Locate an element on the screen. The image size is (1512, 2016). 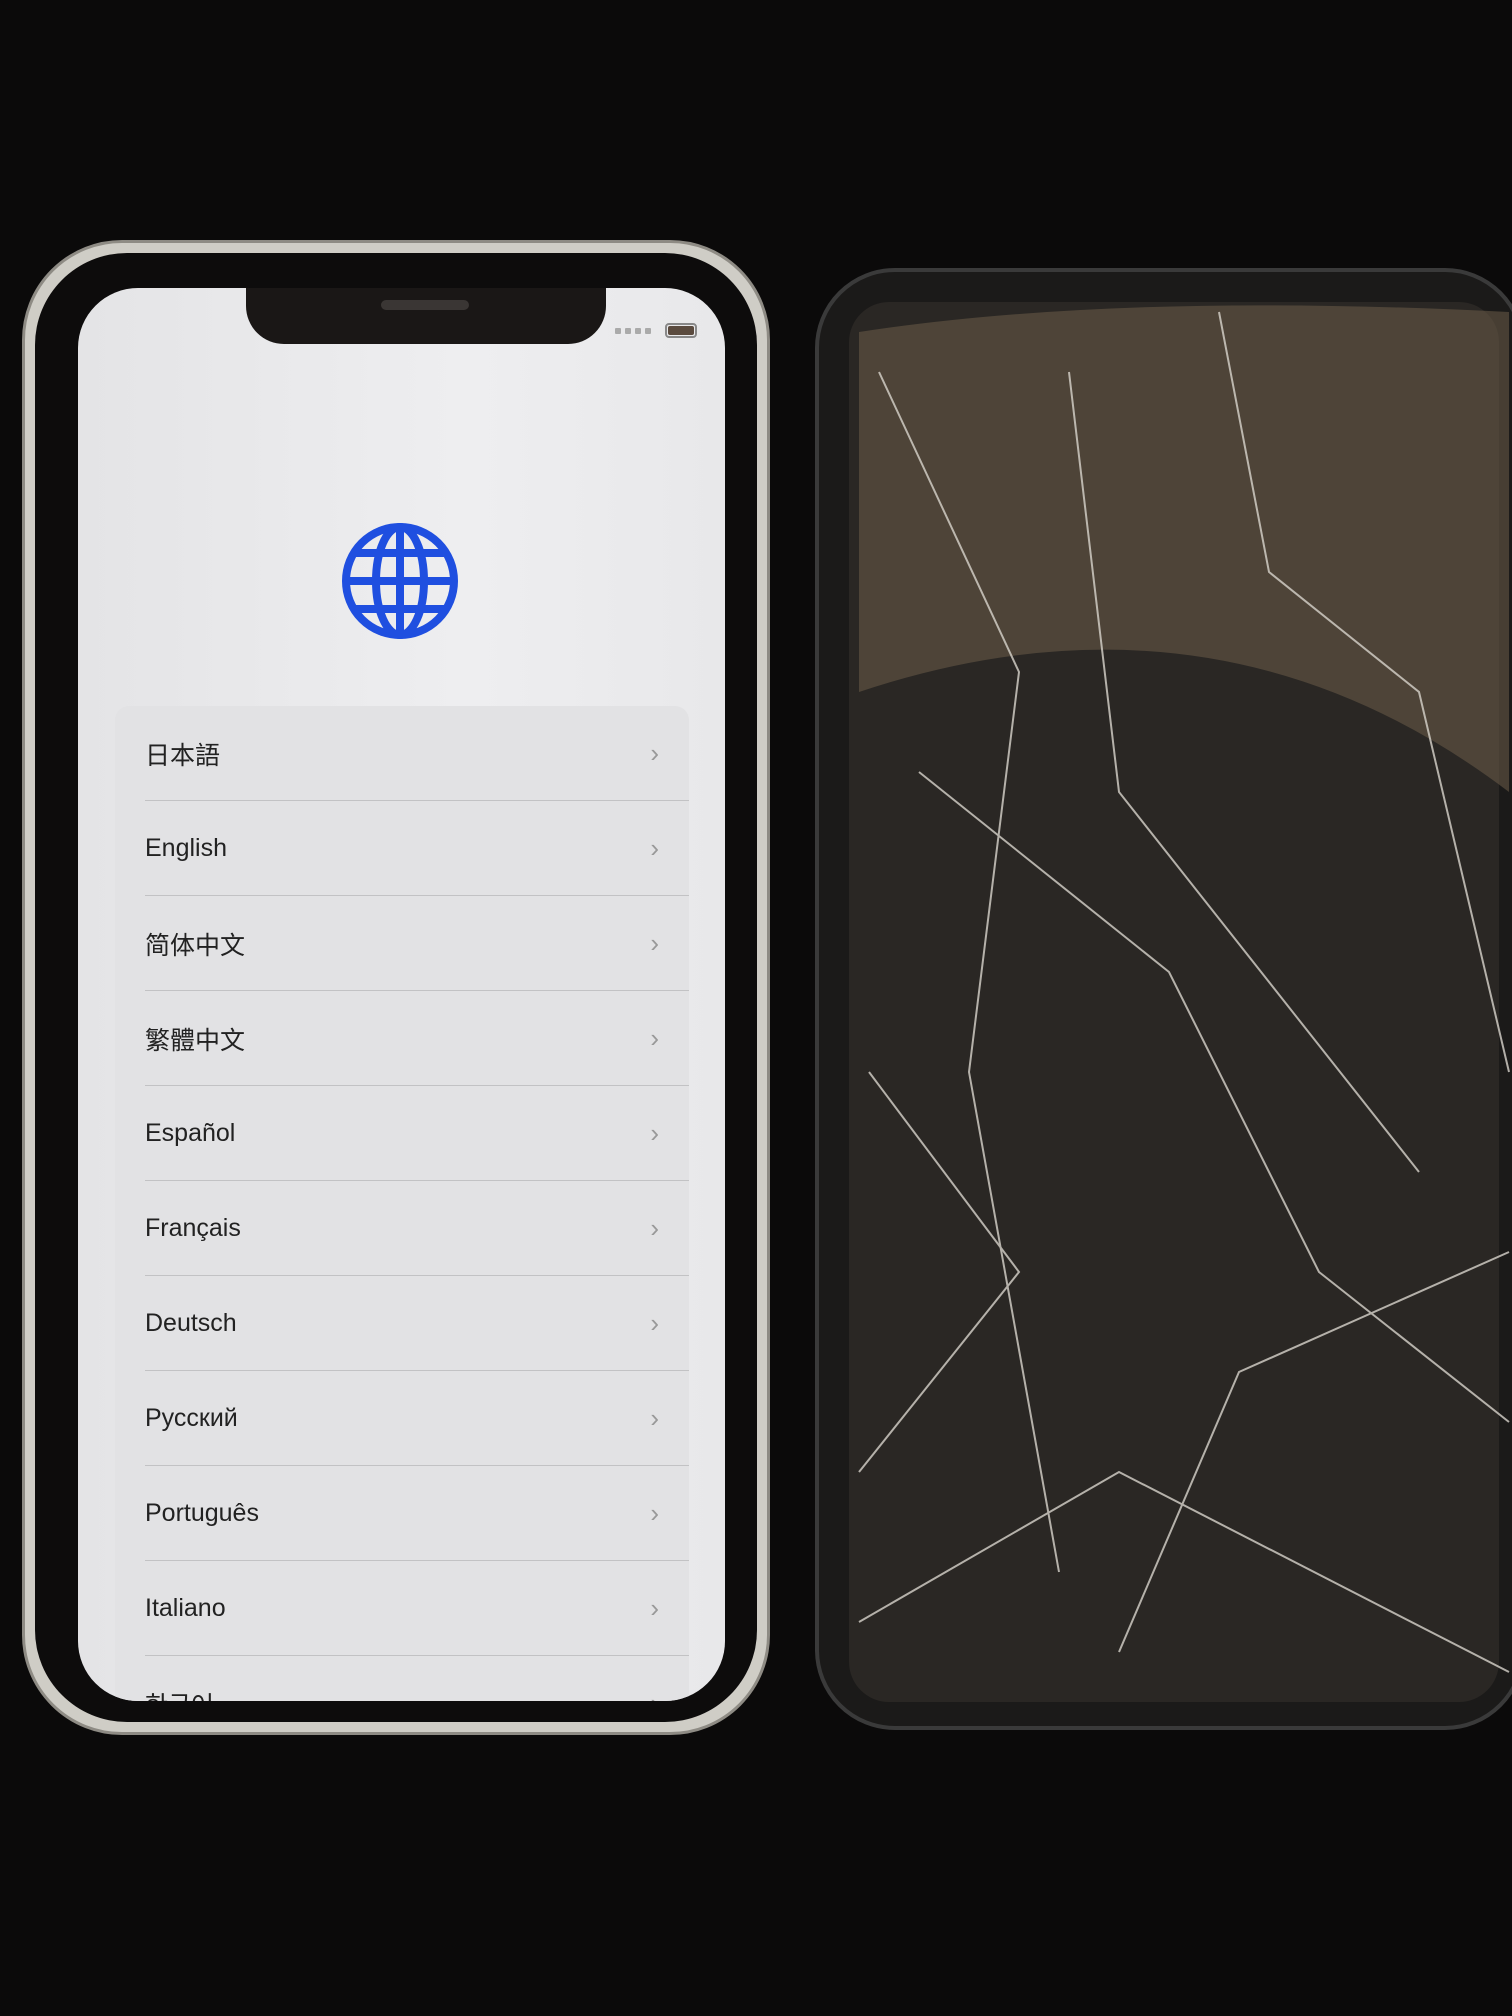
battery-icon is located at coordinates (681, 330).